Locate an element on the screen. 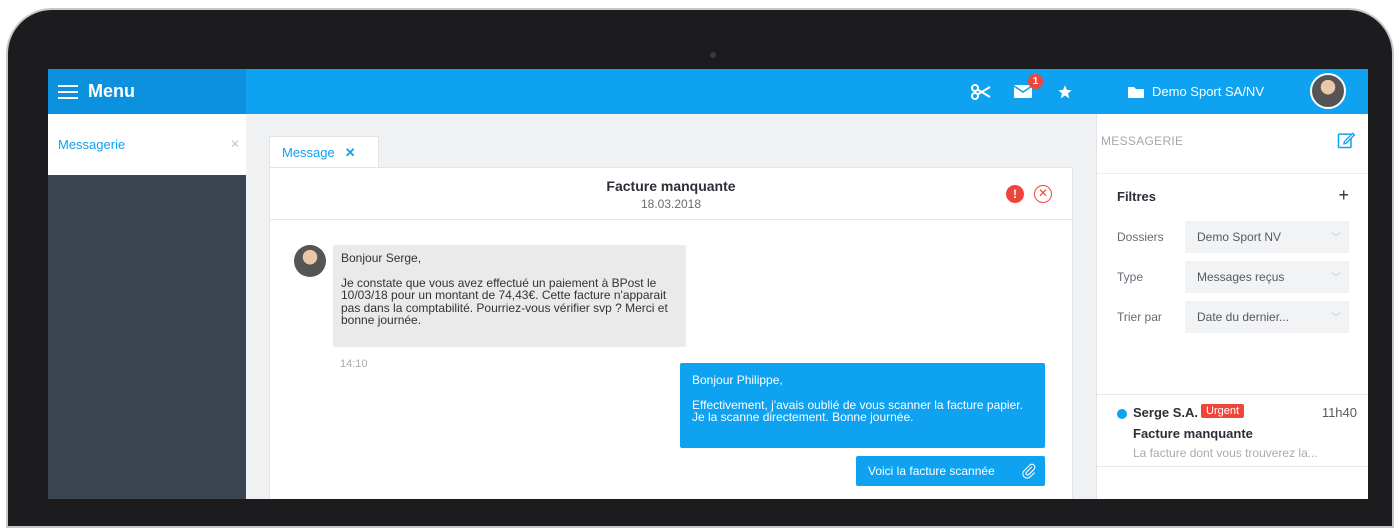 This screenshot has height=528, width=1400. sender-avatar is located at coordinates (310, 261).